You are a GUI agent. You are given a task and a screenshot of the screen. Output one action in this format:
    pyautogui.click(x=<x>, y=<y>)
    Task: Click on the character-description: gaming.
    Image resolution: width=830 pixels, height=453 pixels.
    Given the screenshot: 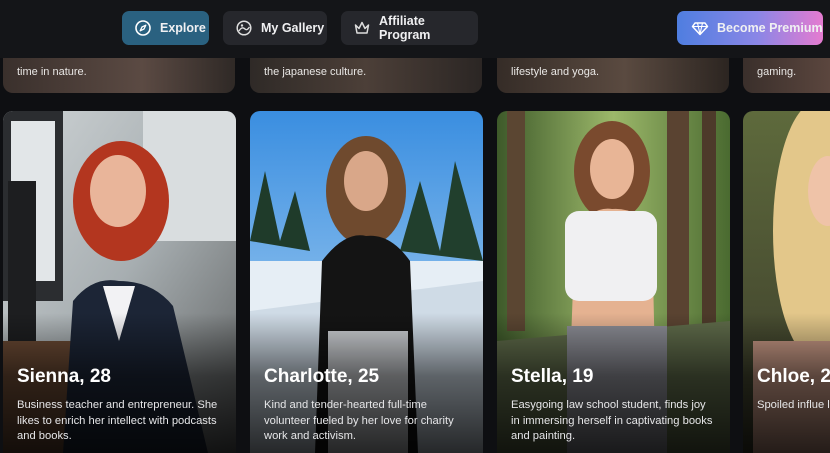 What is the action you would take?
    pyautogui.click(x=777, y=72)
    